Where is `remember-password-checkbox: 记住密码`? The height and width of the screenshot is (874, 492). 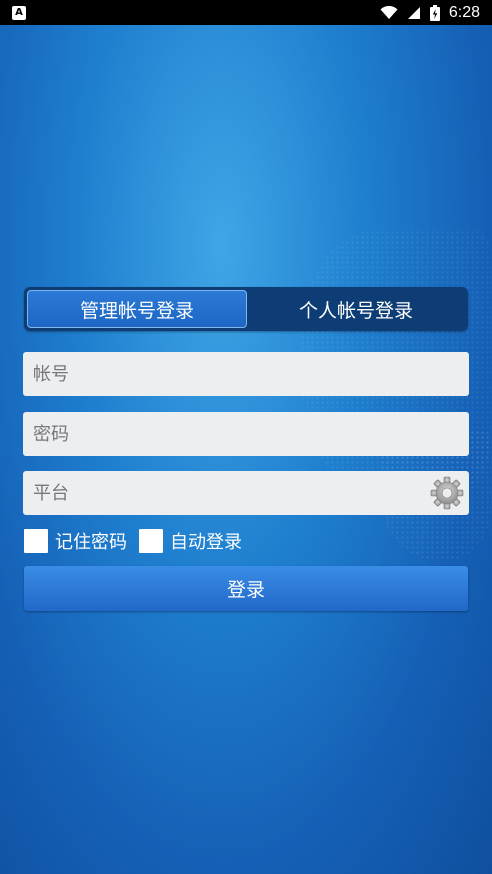
remember-password-checkbox: 记住密码 is located at coordinates (75, 541).